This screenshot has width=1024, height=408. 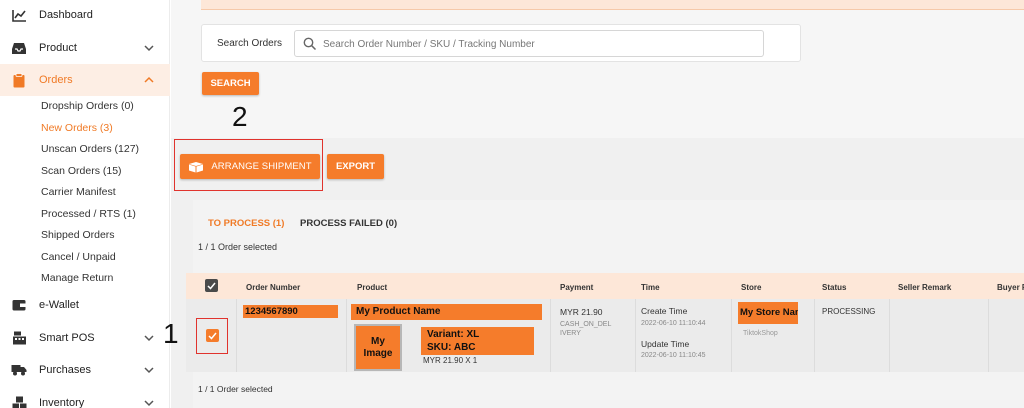 I want to click on arrange-shipment-label: ARRANGE SHIPMENT, so click(x=261, y=166).